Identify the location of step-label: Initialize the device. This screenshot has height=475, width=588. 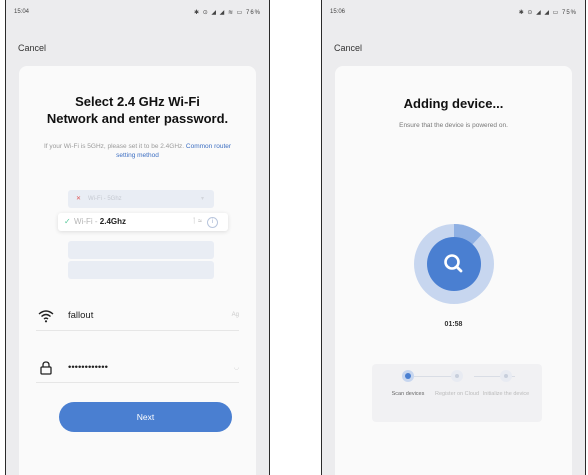
(506, 394).